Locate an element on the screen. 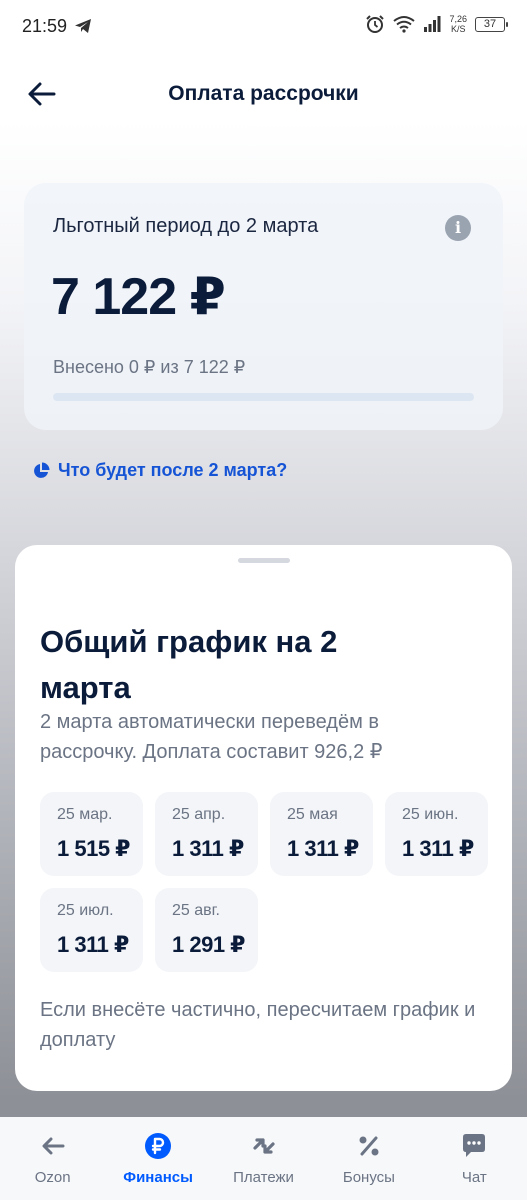 This screenshot has height=1200, width=527. info-icon: i is located at coordinates (458, 228).